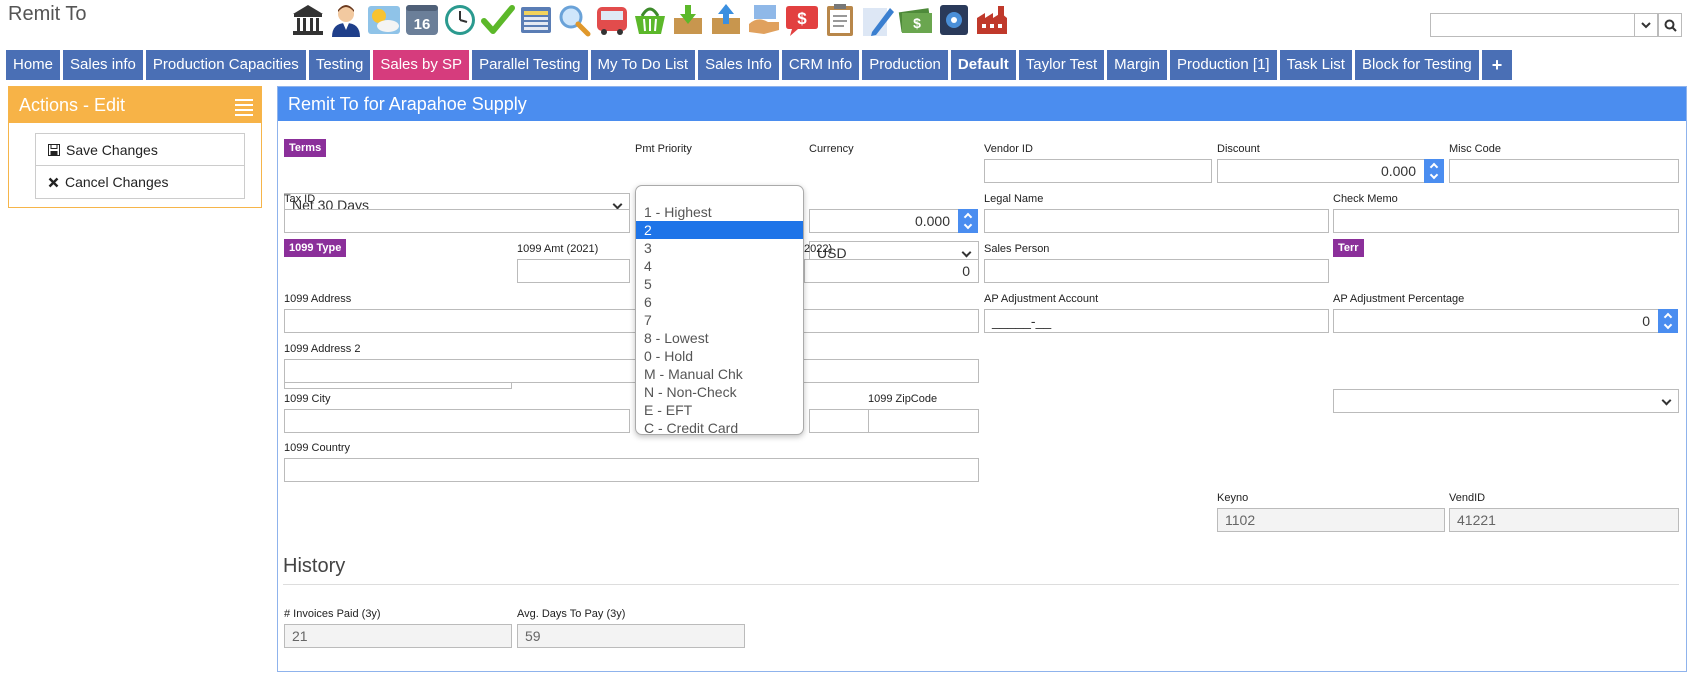 Image resolution: width=1689 pixels, height=675 pixels. Describe the element at coordinates (719, 230) in the screenshot. I see `pmt-priority-option: 2` at that location.